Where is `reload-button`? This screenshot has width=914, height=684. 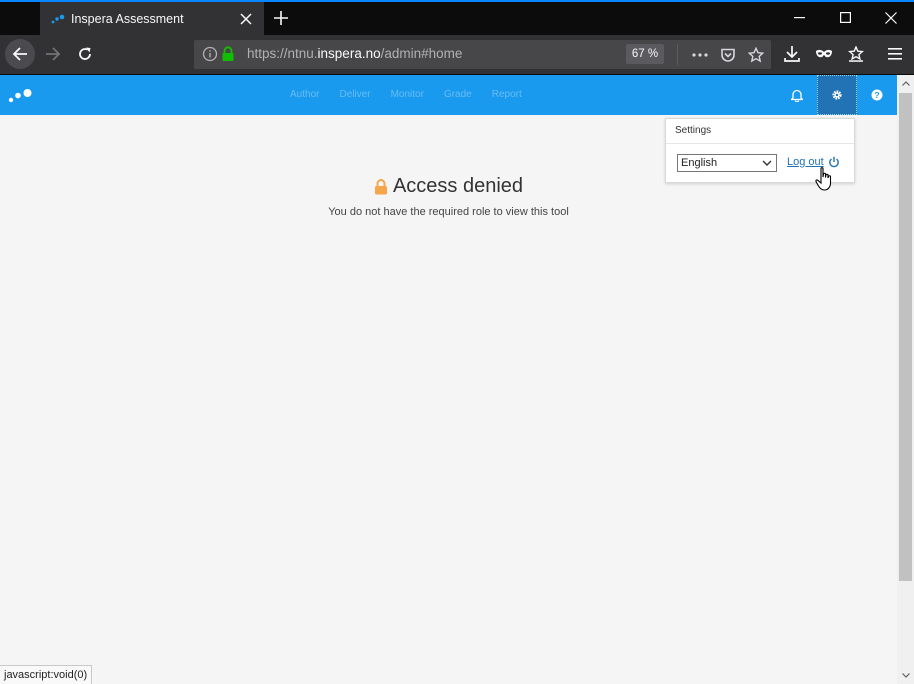 reload-button is located at coordinates (85, 54).